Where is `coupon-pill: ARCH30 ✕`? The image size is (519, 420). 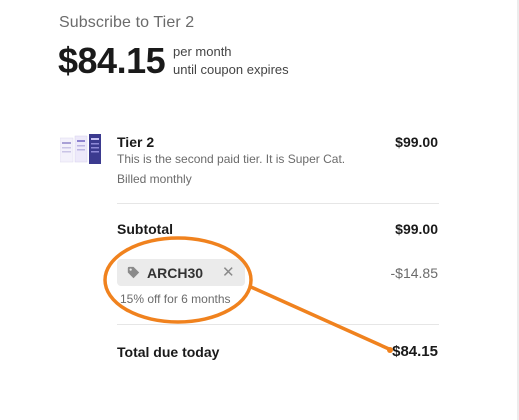
coupon-pill: ARCH30 ✕ is located at coordinates (181, 272).